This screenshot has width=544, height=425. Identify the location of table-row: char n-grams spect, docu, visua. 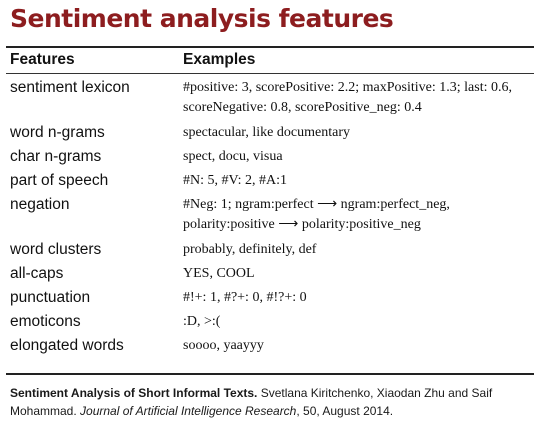
(267, 159).